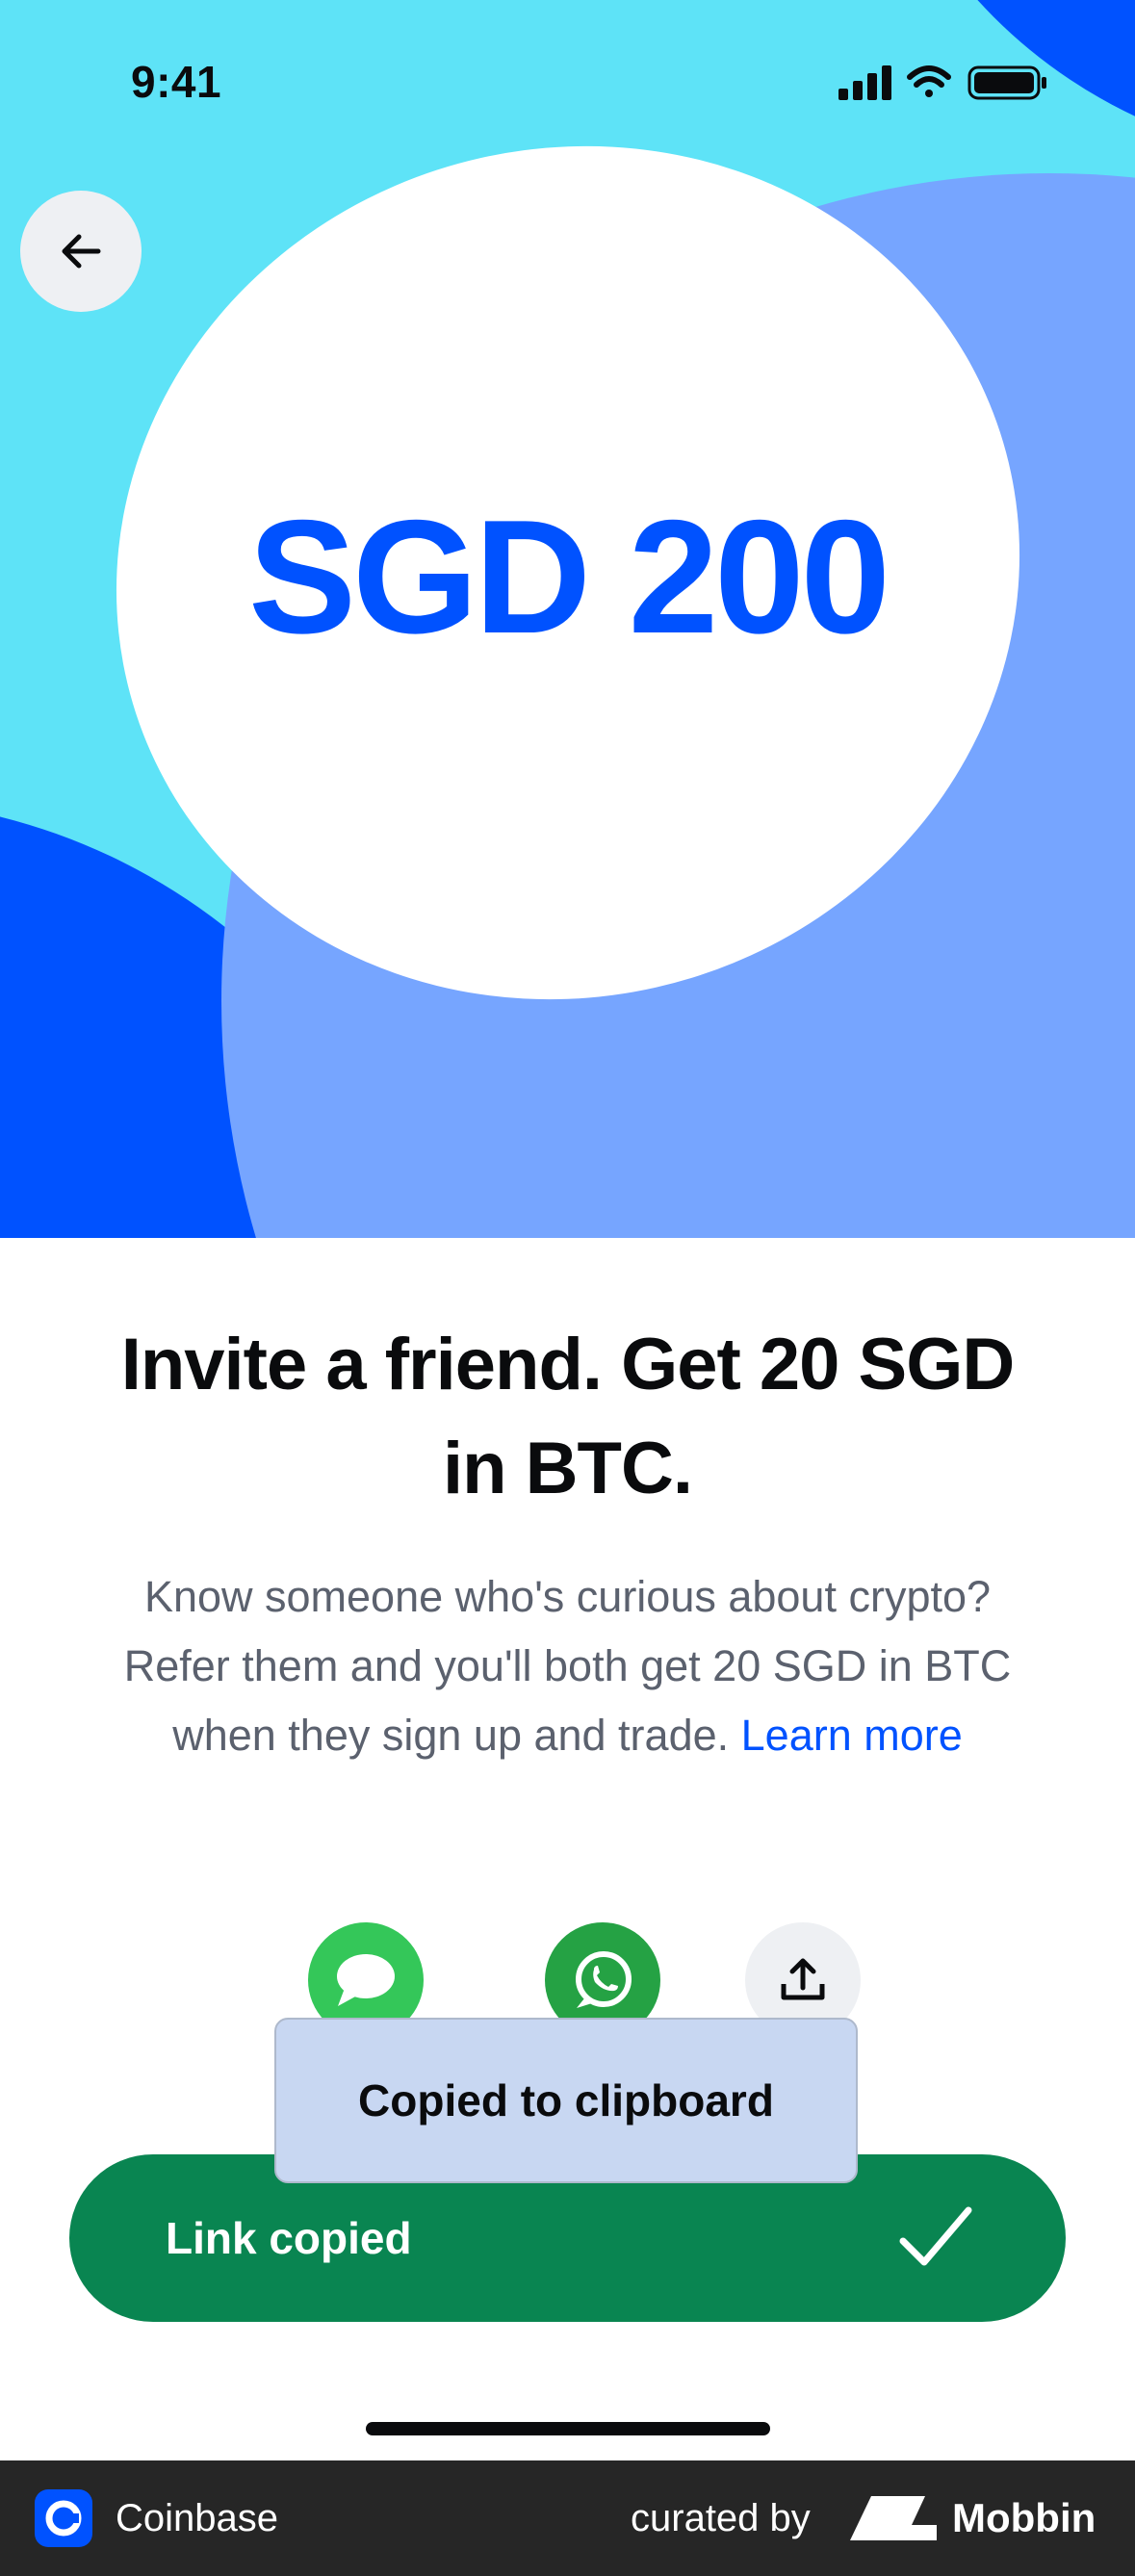 This screenshot has height=2576, width=1135. I want to click on attribution-footer: Coinbase curated by Mobbin, so click(567, 2518).